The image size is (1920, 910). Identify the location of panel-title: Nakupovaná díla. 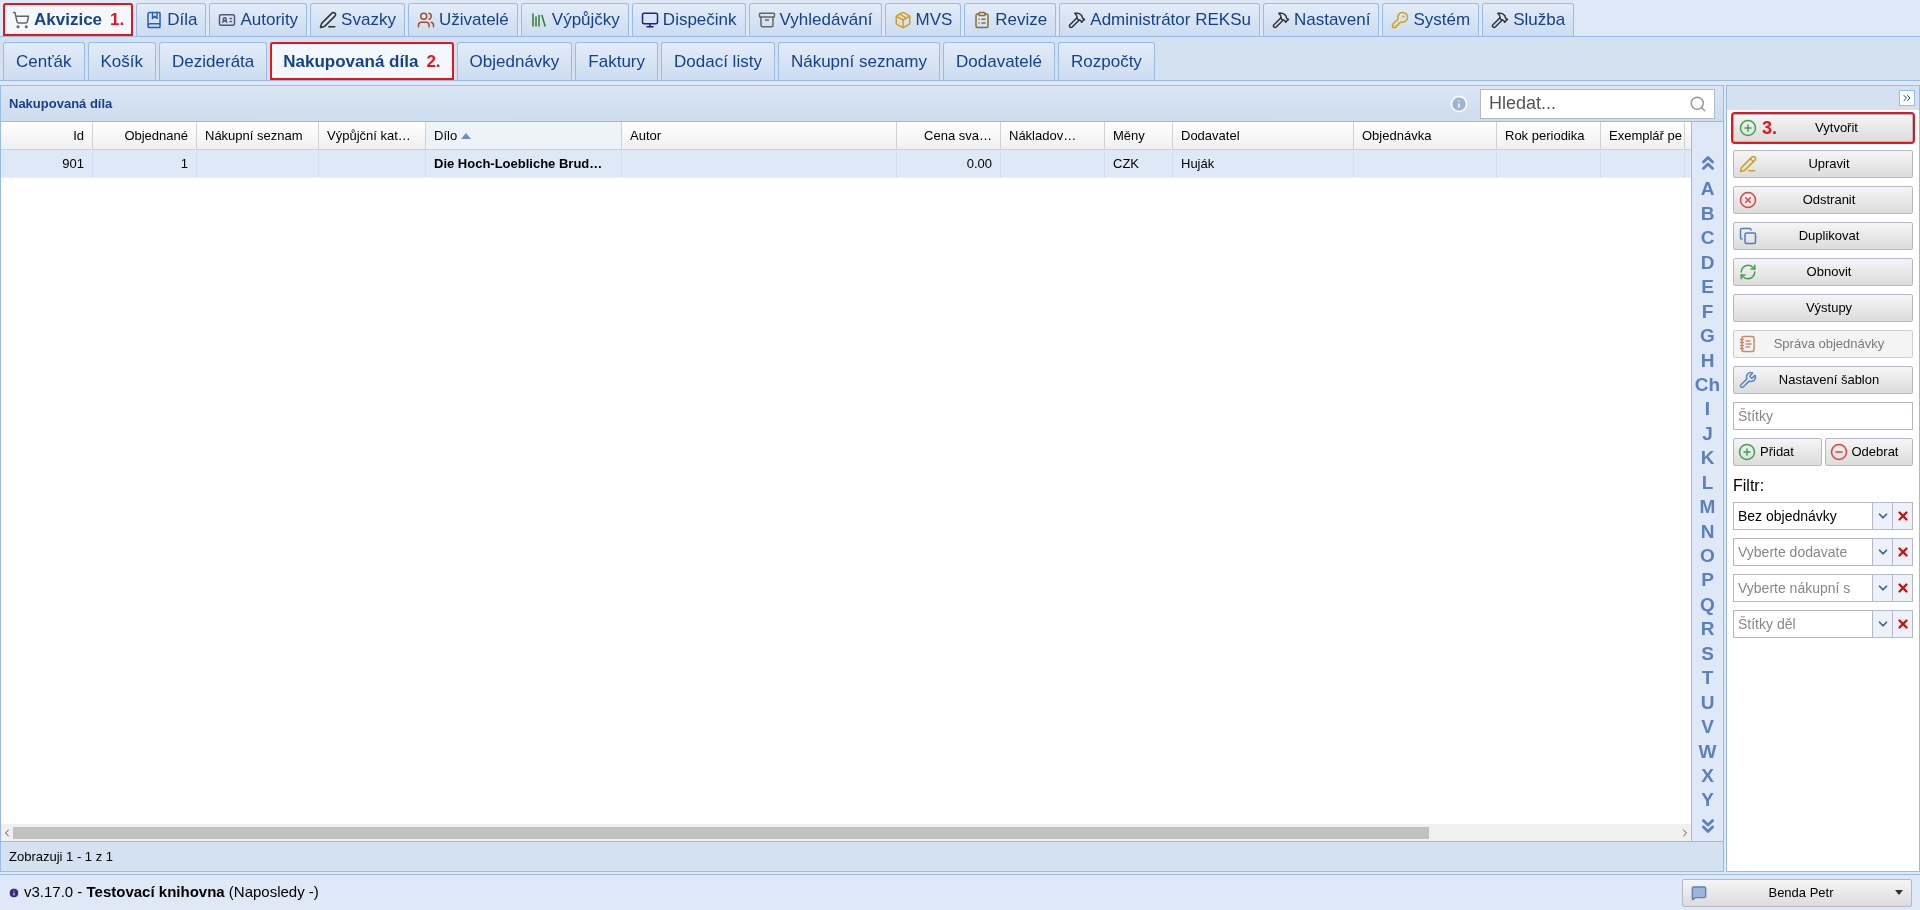
(61, 103).